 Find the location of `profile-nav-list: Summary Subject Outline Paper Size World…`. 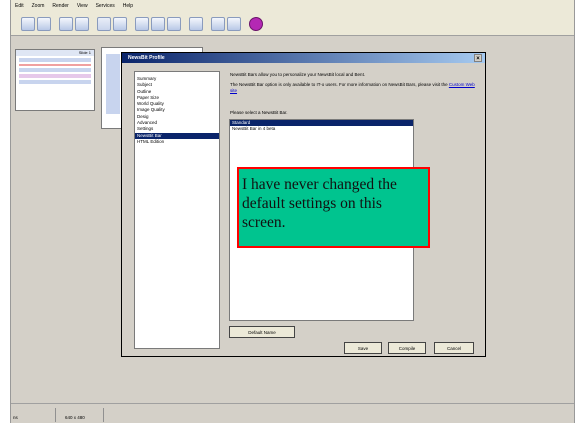

profile-nav-list: Summary Subject Outline Paper Size World… is located at coordinates (177, 210).